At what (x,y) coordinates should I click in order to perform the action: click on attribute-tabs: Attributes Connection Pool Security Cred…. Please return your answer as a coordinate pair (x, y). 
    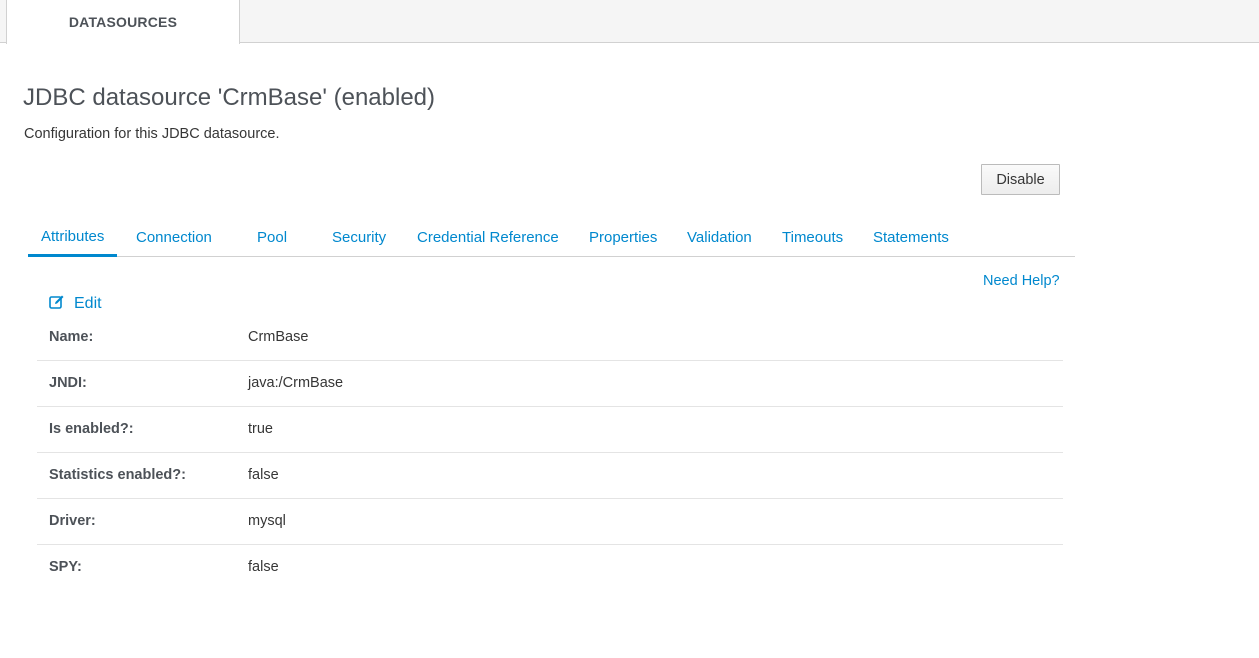
    Looking at the image, I should click on (551, 238).